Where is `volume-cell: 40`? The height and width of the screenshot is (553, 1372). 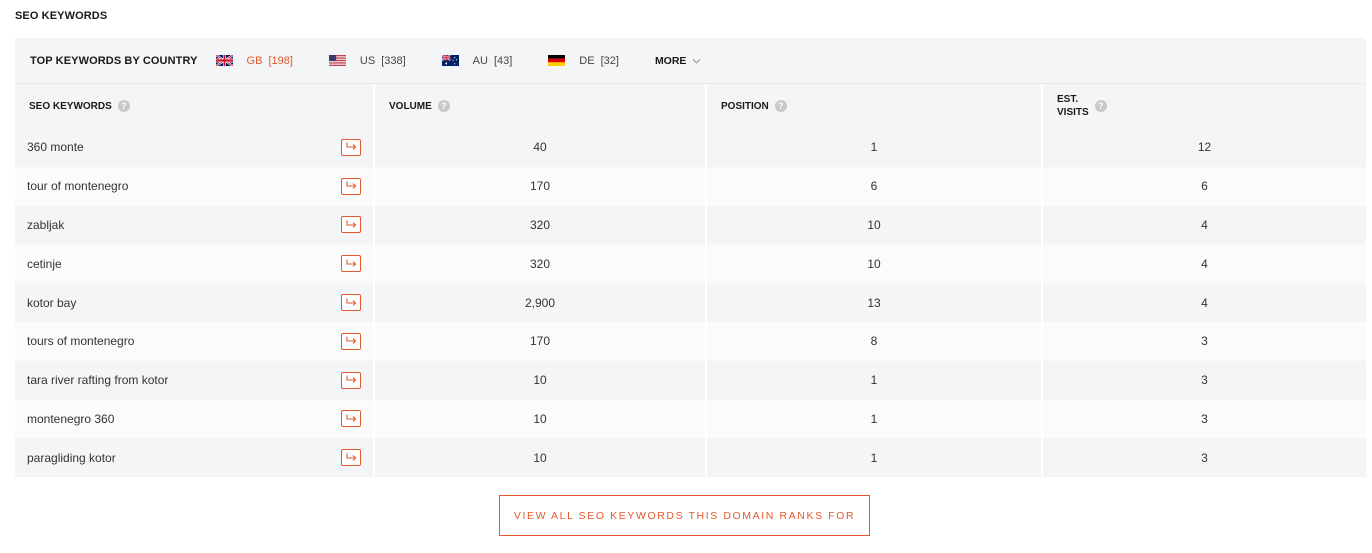 volume-cell: 40 is located at coordinates (540, 147).